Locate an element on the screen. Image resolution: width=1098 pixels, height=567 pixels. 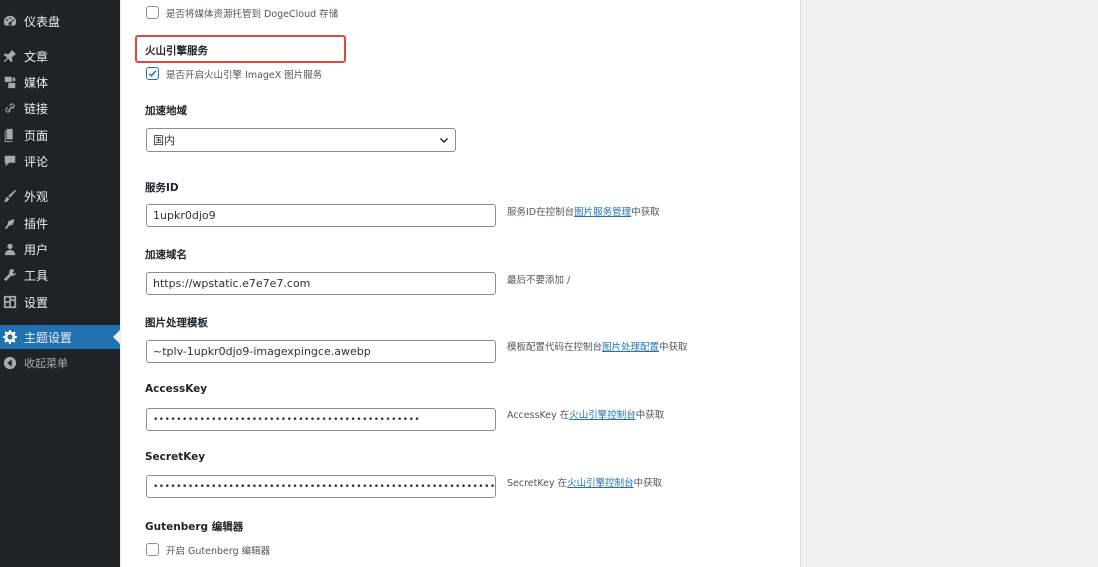
checkmark-icon is located at coordinates (152, 73).